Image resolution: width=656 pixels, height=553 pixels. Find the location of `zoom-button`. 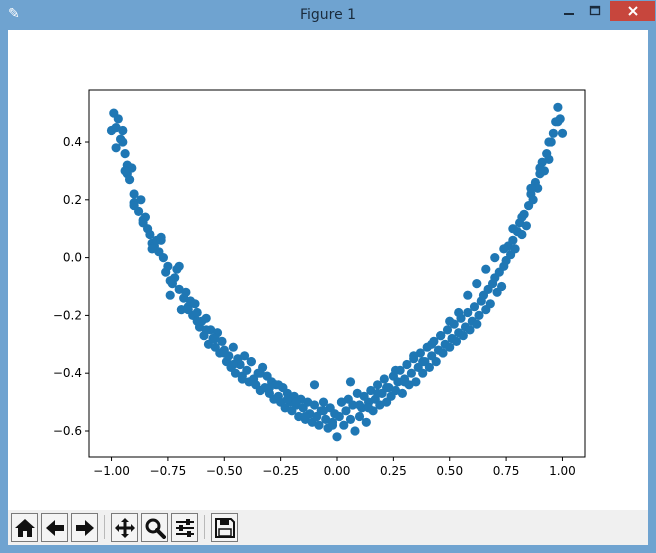

zoom-button is located at coordinates (154, 527).